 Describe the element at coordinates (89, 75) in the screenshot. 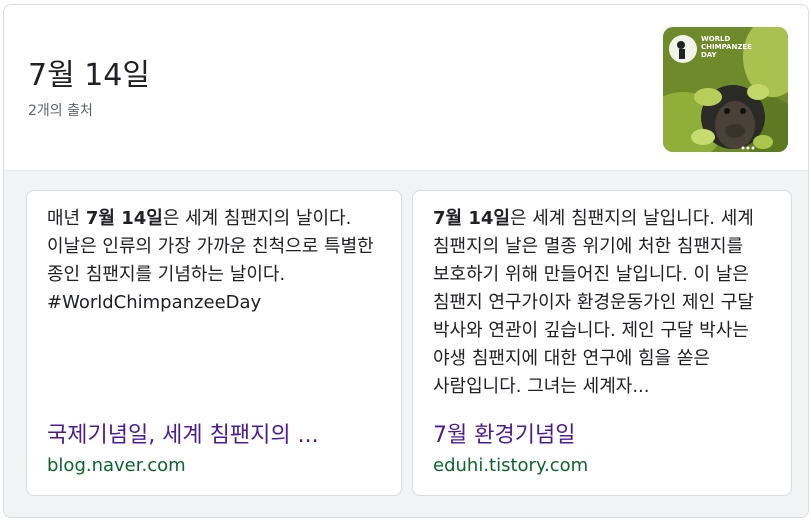

I see `page-title: 7월 14일` at that location.